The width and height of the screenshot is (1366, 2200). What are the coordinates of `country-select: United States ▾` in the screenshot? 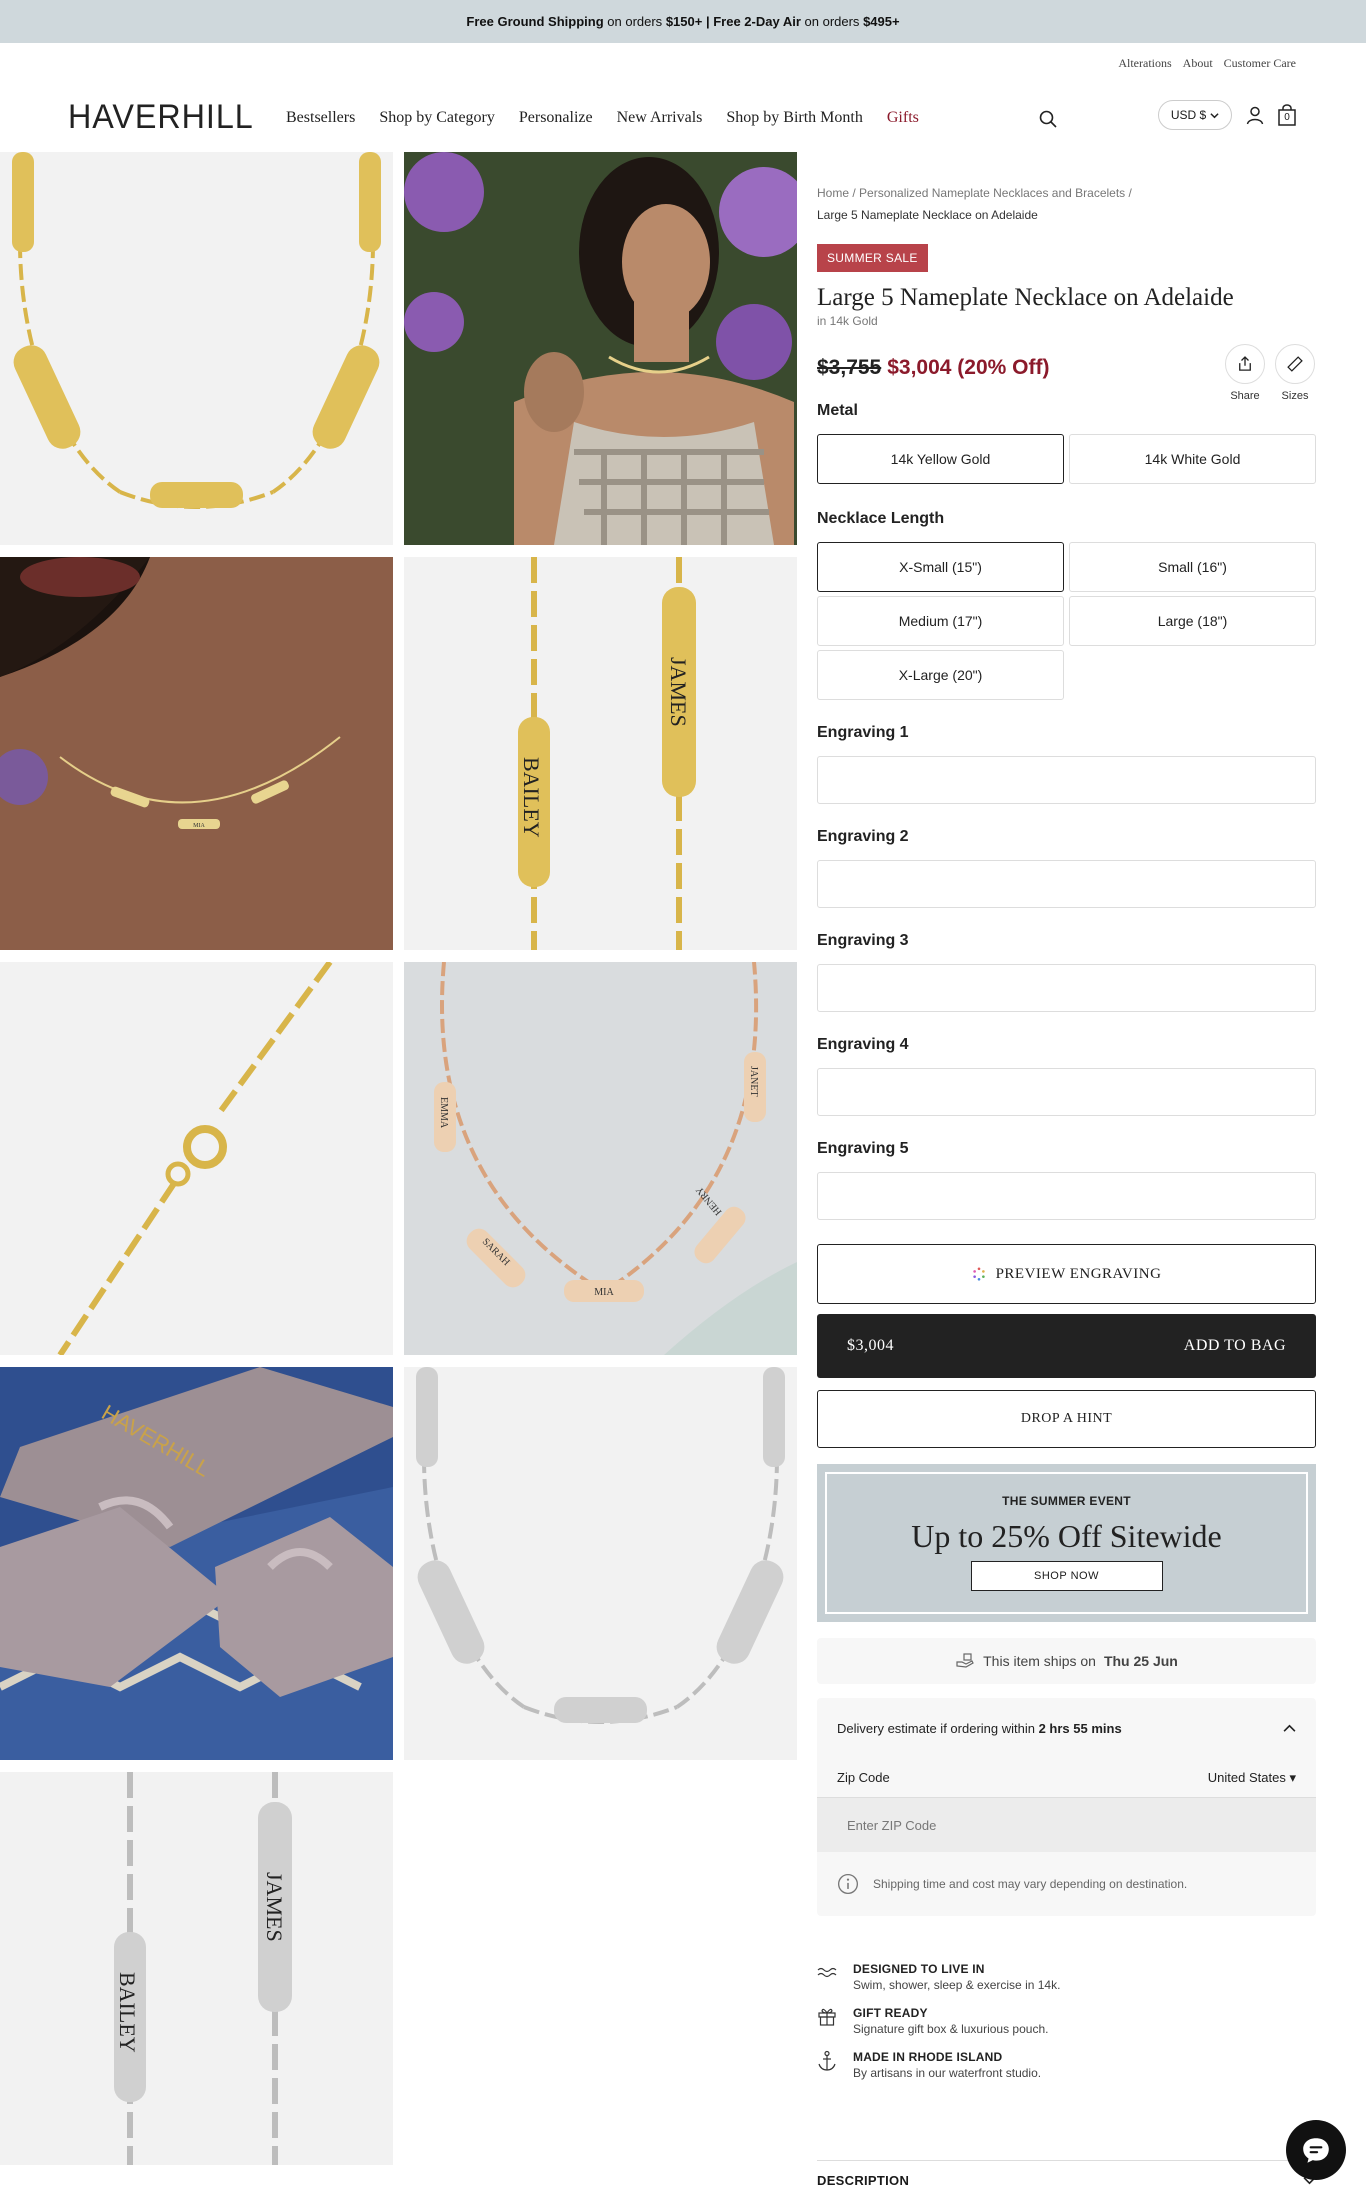 It's located at (1252, 1778).